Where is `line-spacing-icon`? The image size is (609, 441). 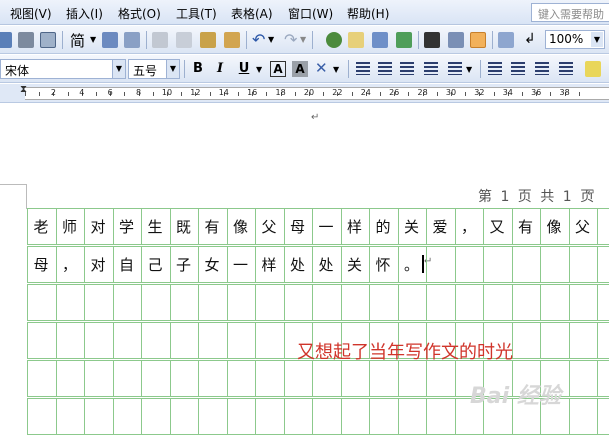
line-spacing-icon is located at coordinates (455, 68).